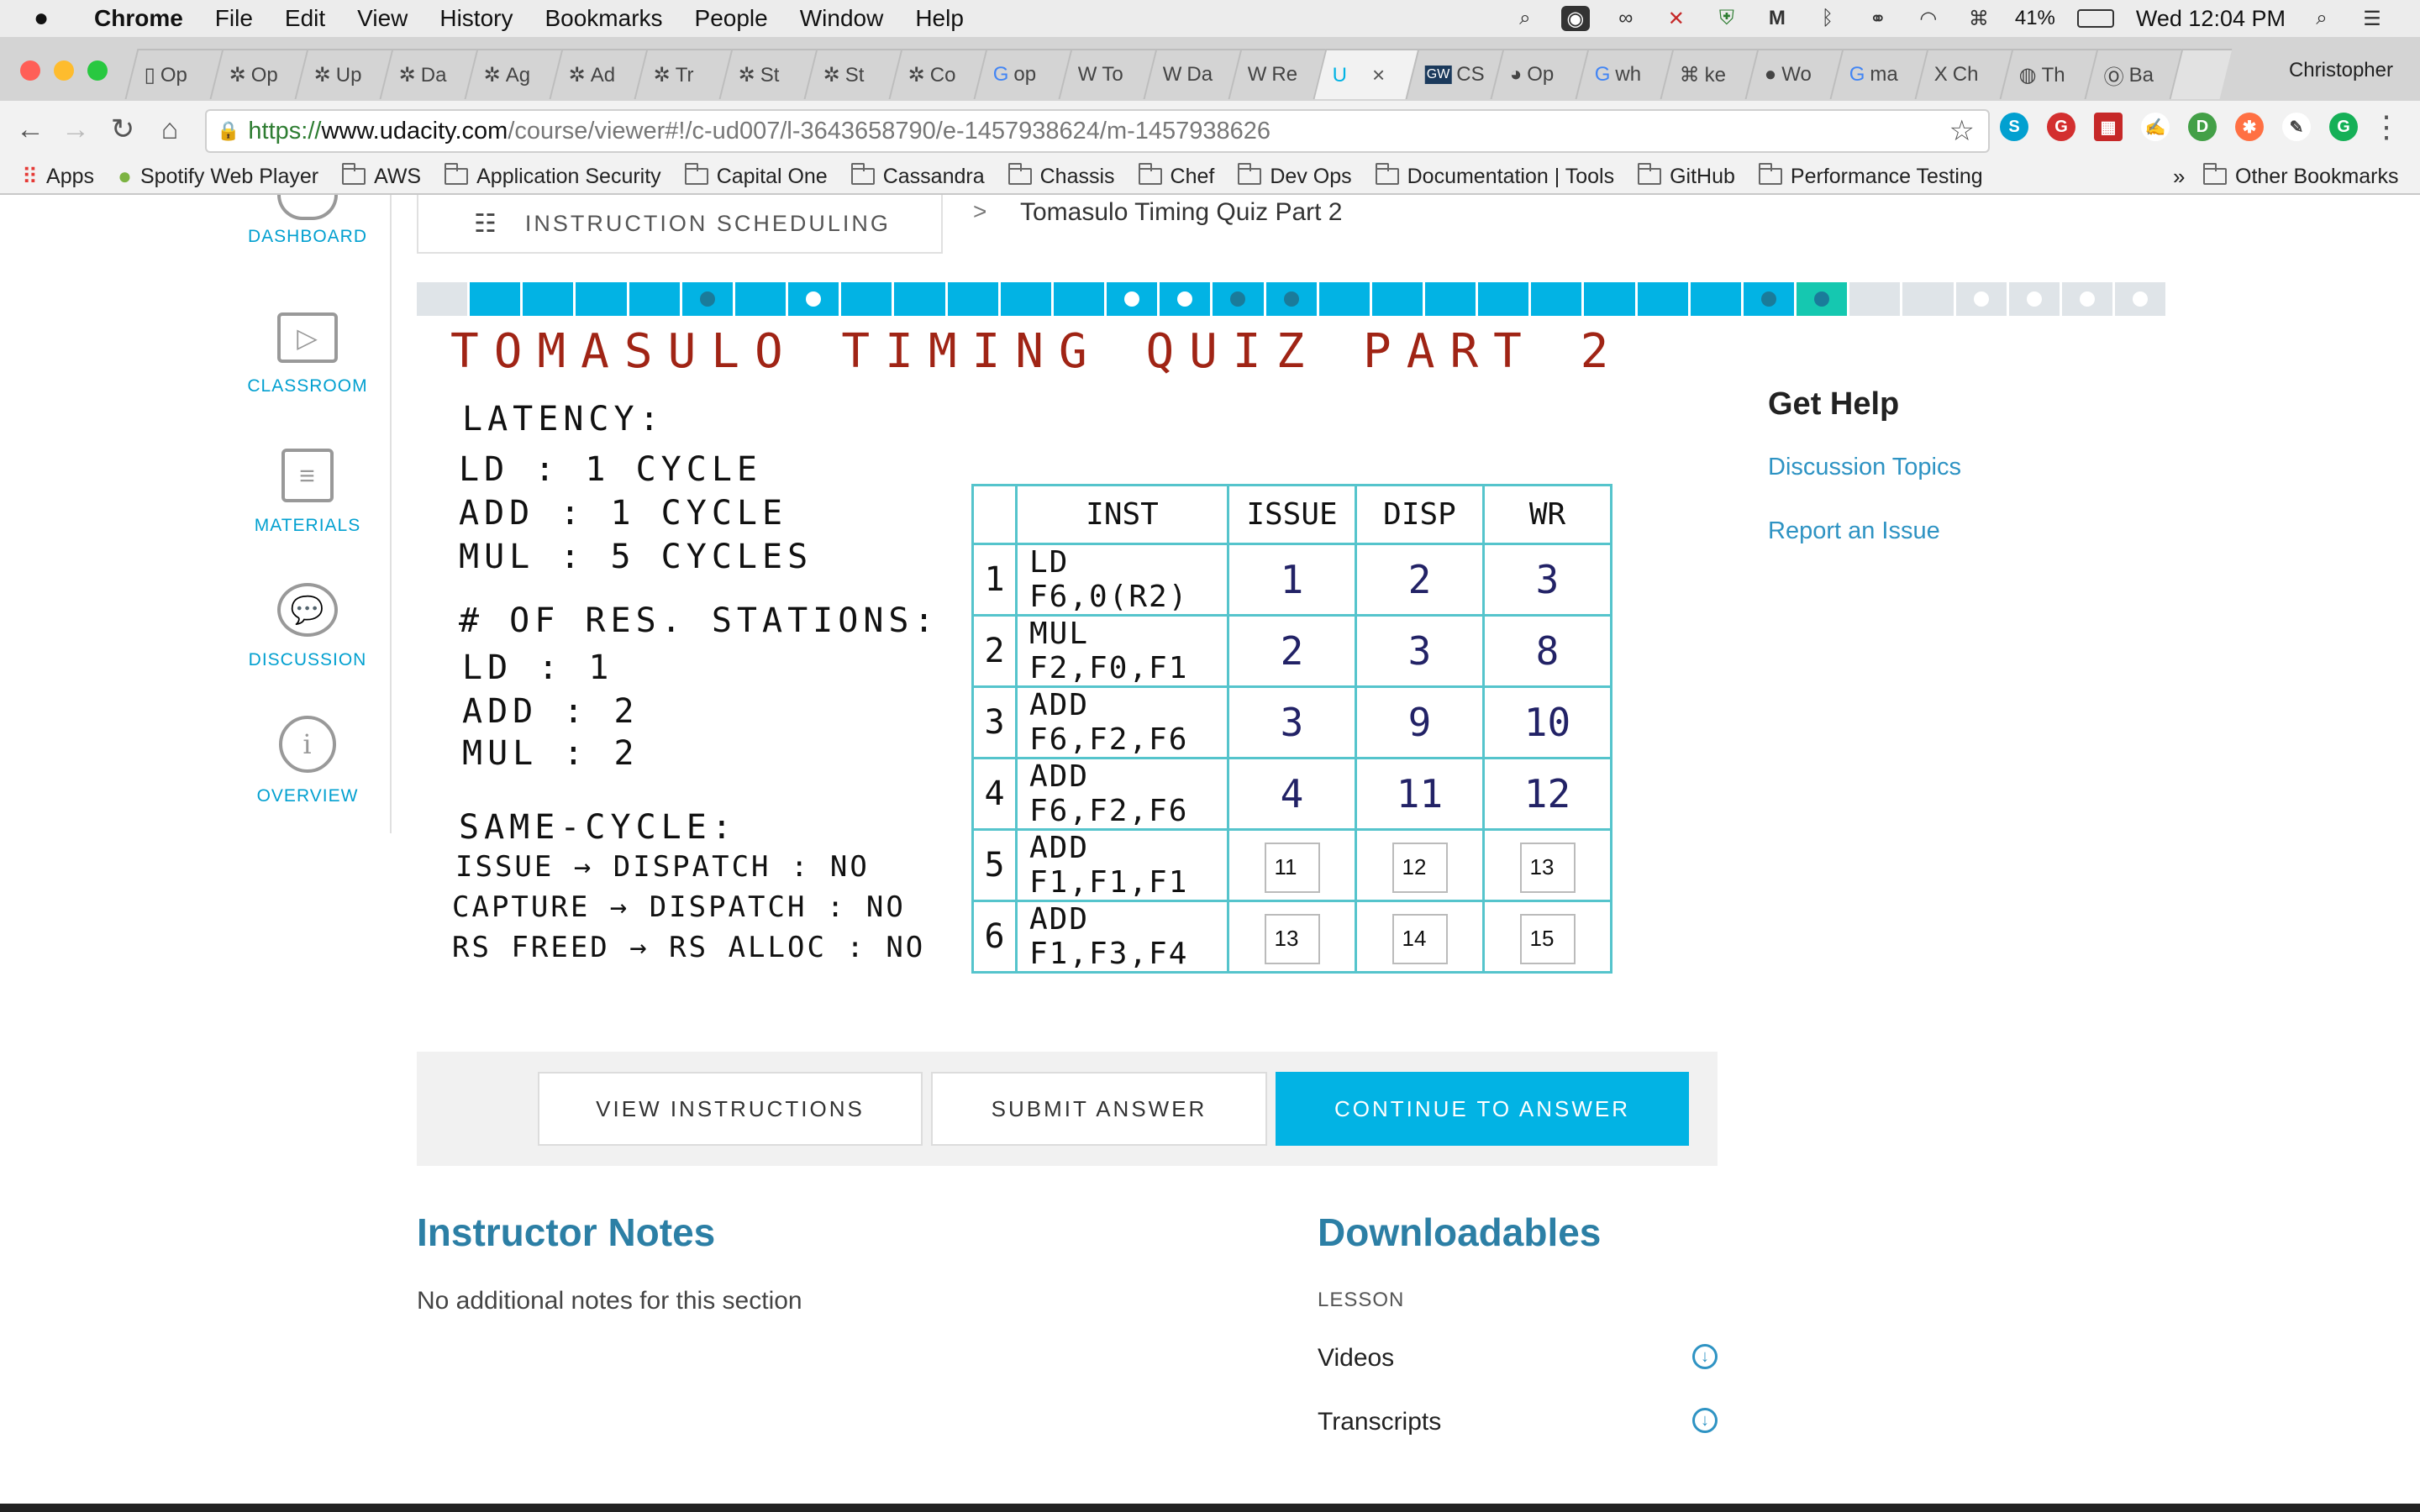  Describe the element at coordinates (2372, 18) in the screenshot. I see `notification-list-icon: ☰` at that location.